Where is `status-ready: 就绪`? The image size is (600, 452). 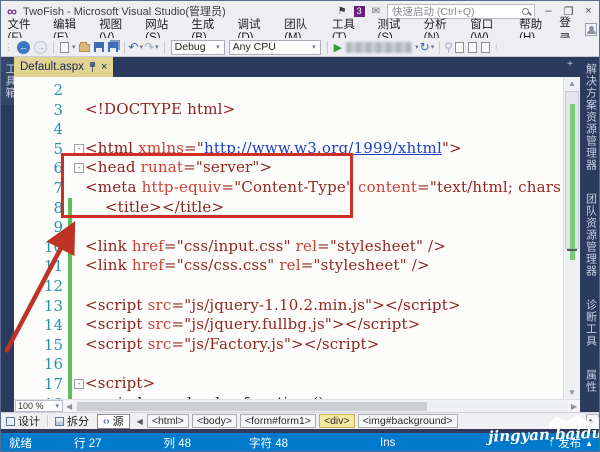 status-ready: 就绪 is located at coordinates (20, 444).